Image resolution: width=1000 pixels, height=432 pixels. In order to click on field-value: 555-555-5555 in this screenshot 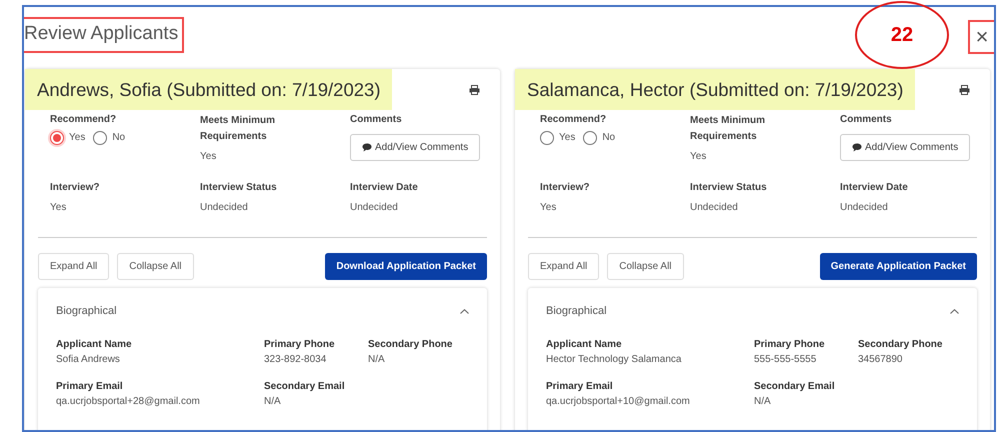, I will do `click(786, 359)`.